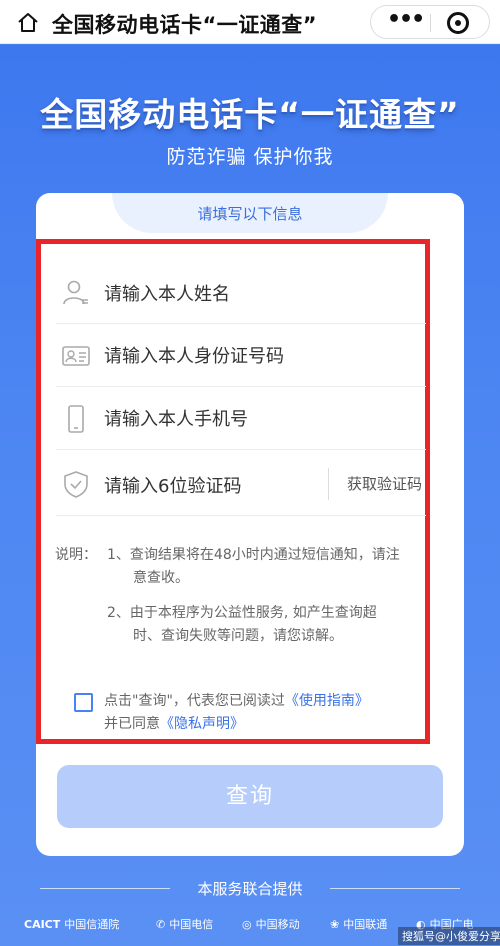  What do you see at coordinates (241, 293) in the screenshot?
I see `name-field: 请输入本人姓名` at bounding box center [241, 293].